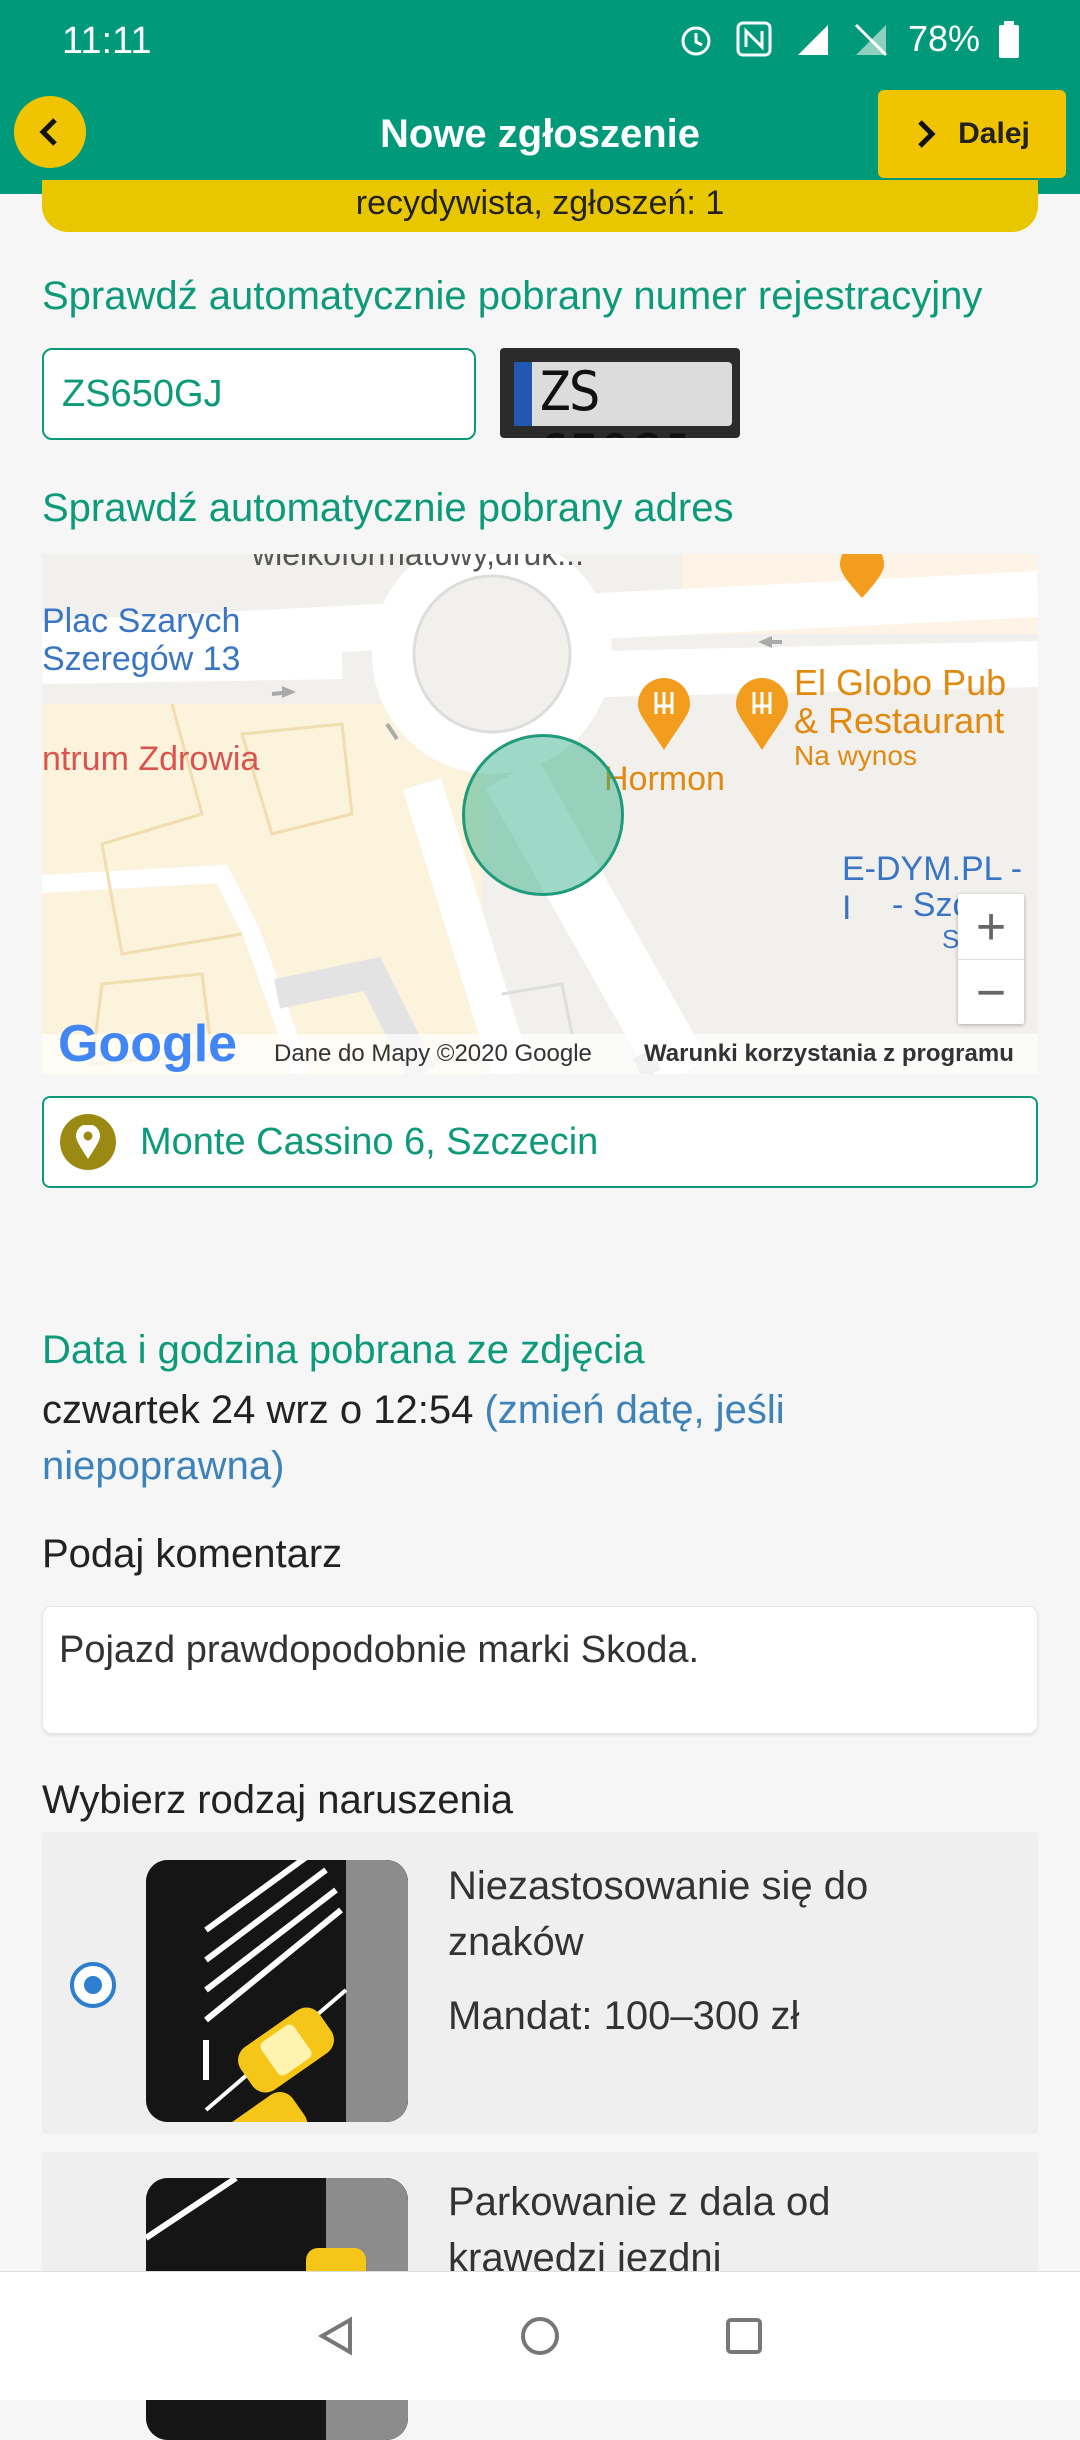  Describe the element at coordinates (141, 659) in the screenshot. I see `map-label-plac2: Szeregów 13` at that location.